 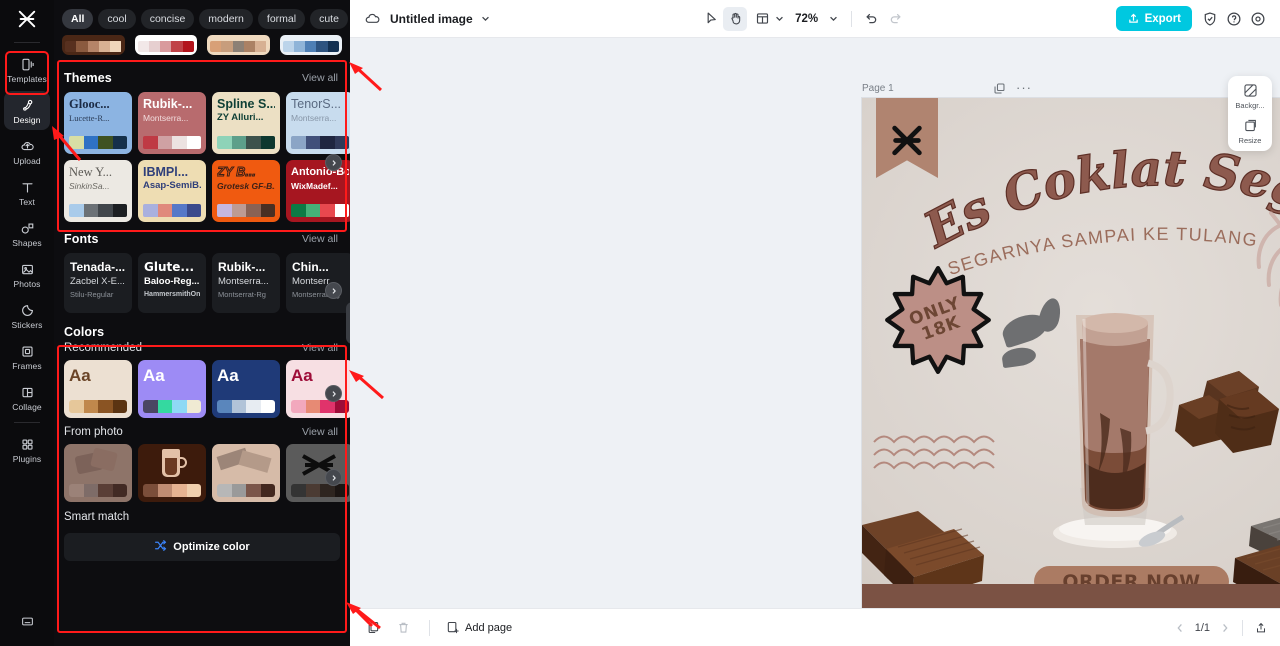 I want to click on sidebar-item-upload: Upload, so click(x=27, y=151).